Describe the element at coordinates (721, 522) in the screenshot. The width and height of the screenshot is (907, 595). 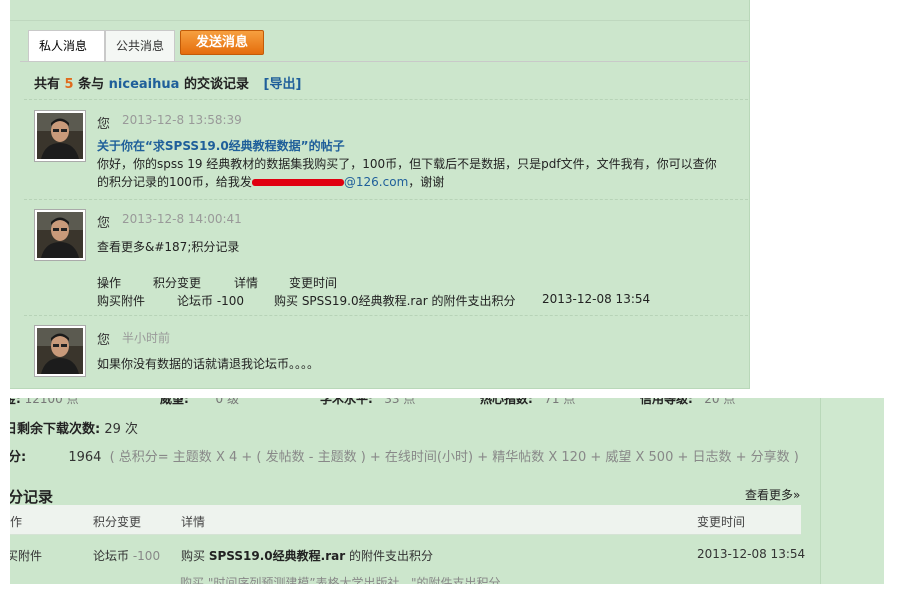
I see `col-time: 变更时间` at that location.